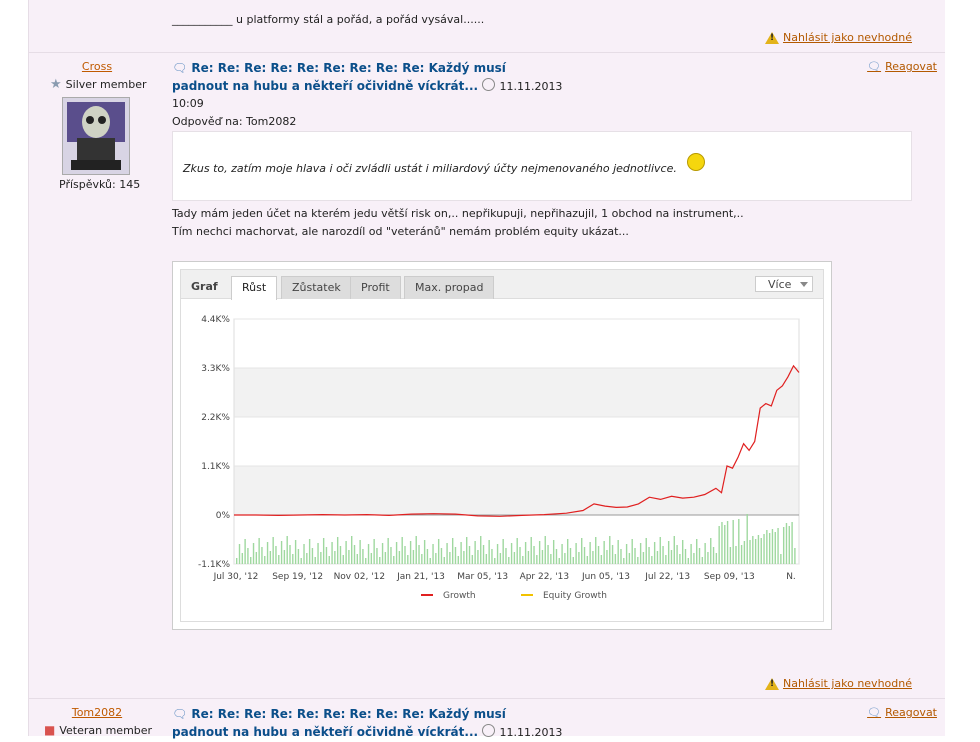 The image size is (980, 742). What do you see at coordinates (531, 732) in the screenshot?
I see `post-date: 11.11.2013` at bounding box center [531, 732].